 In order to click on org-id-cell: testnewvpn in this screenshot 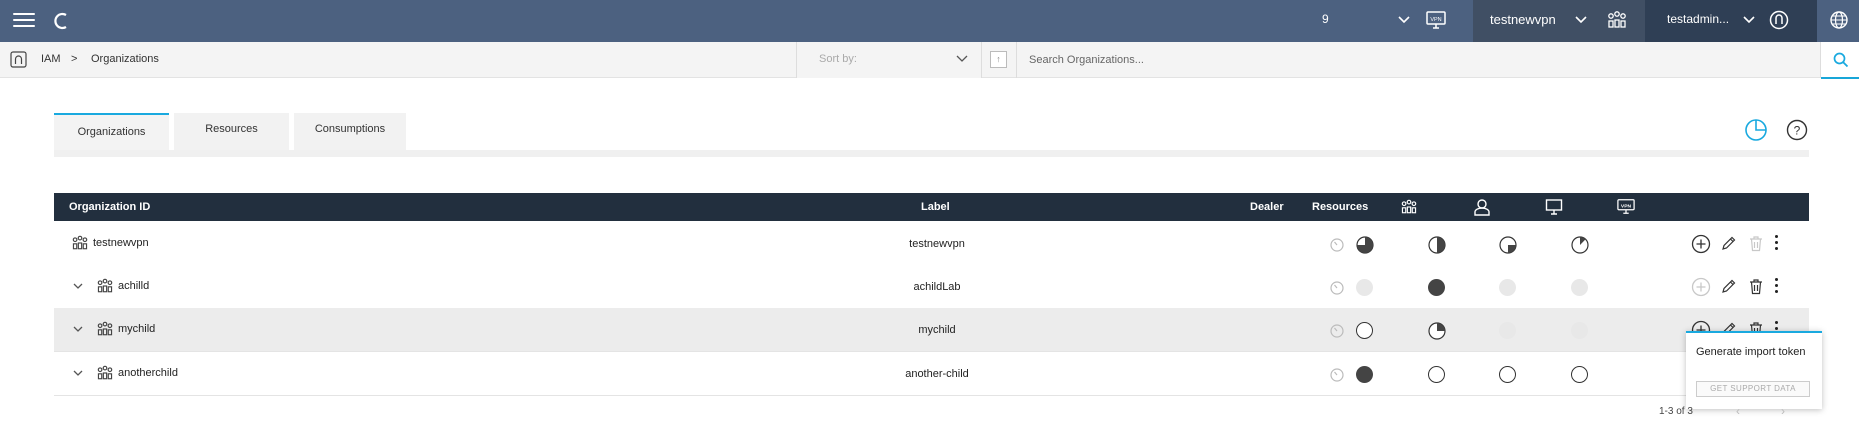, I will do `click(121, 243)`.